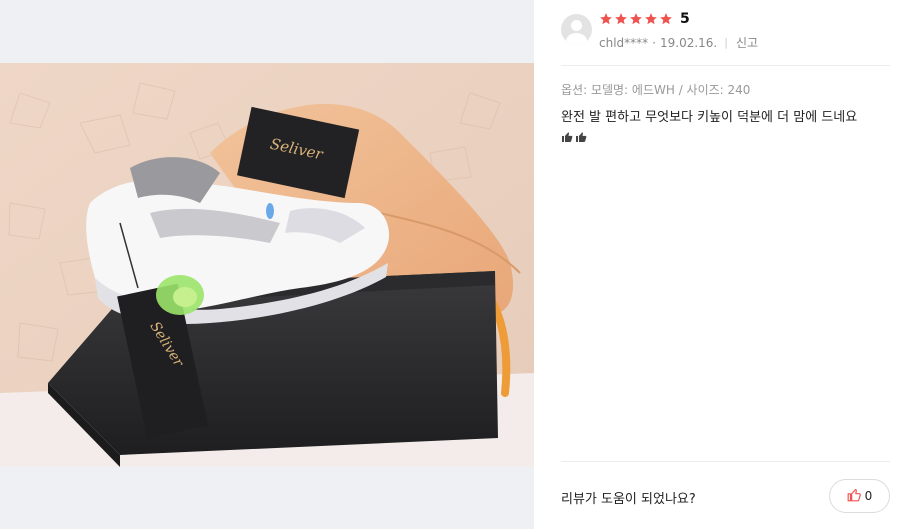  I want to click on like-button: 0, so click(859, 496).